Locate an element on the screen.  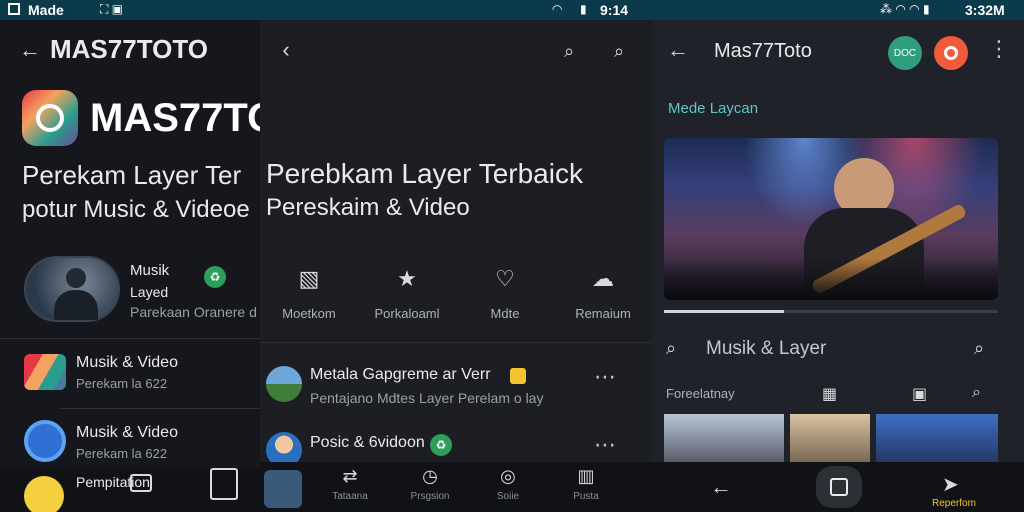
overflow-menu-icon: ⋮ is located at coordinates (999, 49).